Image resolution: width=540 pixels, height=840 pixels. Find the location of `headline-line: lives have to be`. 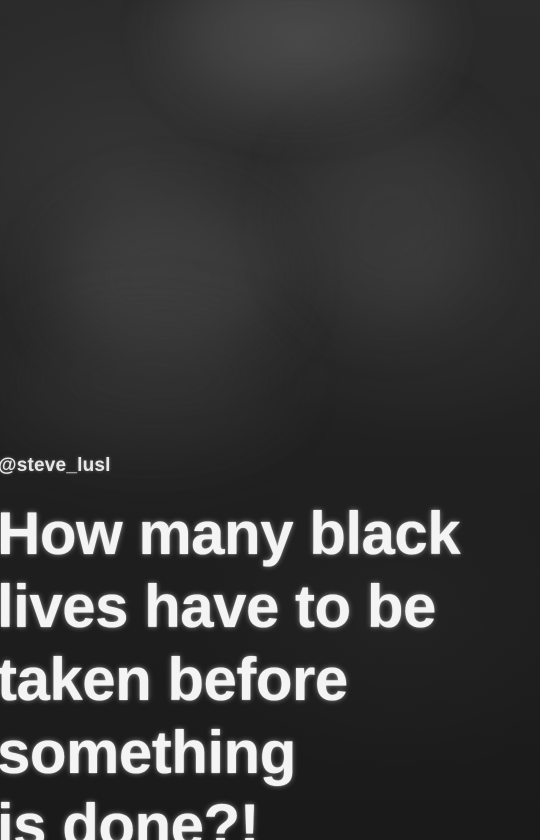

headline-line: lives have to be is located at coordinates (218, 606).